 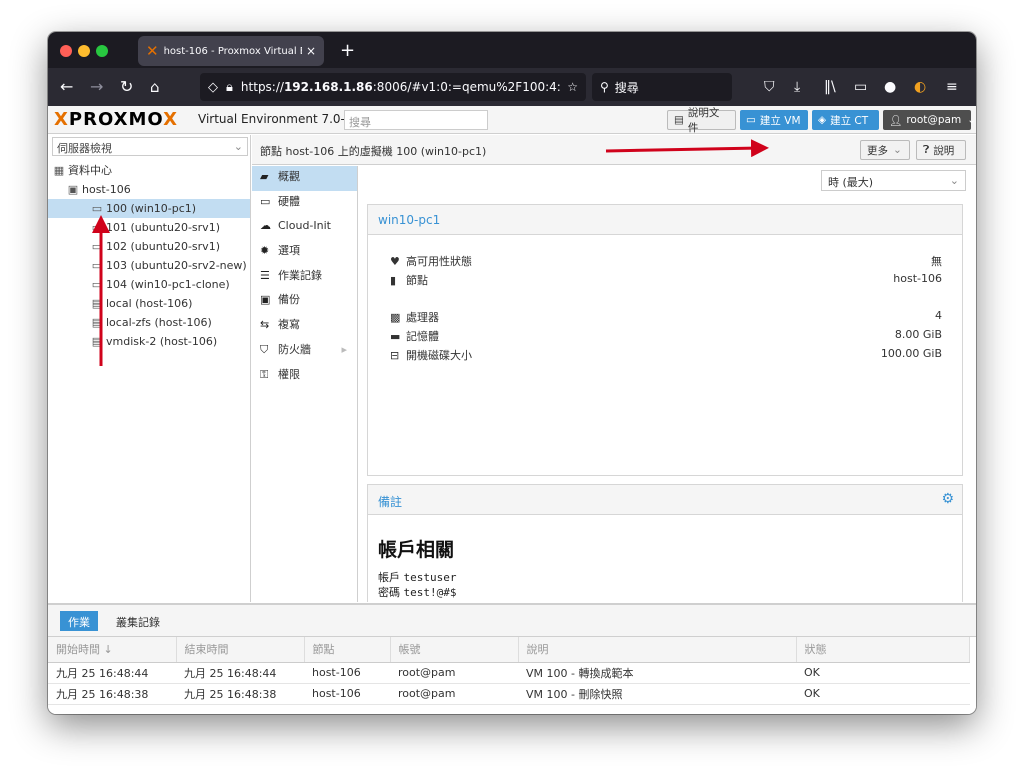 I want to click on submenu-item: ☁ Cloud-Init, so click(x=304, y=227).